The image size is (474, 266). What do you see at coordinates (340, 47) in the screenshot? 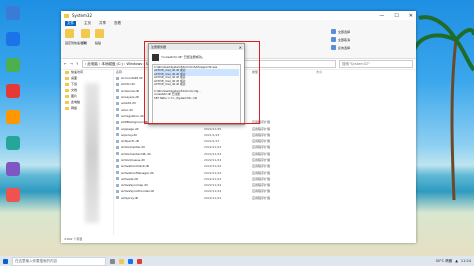
I see `invert-selection-button: 反向选择` at bounding box center [340, 47].